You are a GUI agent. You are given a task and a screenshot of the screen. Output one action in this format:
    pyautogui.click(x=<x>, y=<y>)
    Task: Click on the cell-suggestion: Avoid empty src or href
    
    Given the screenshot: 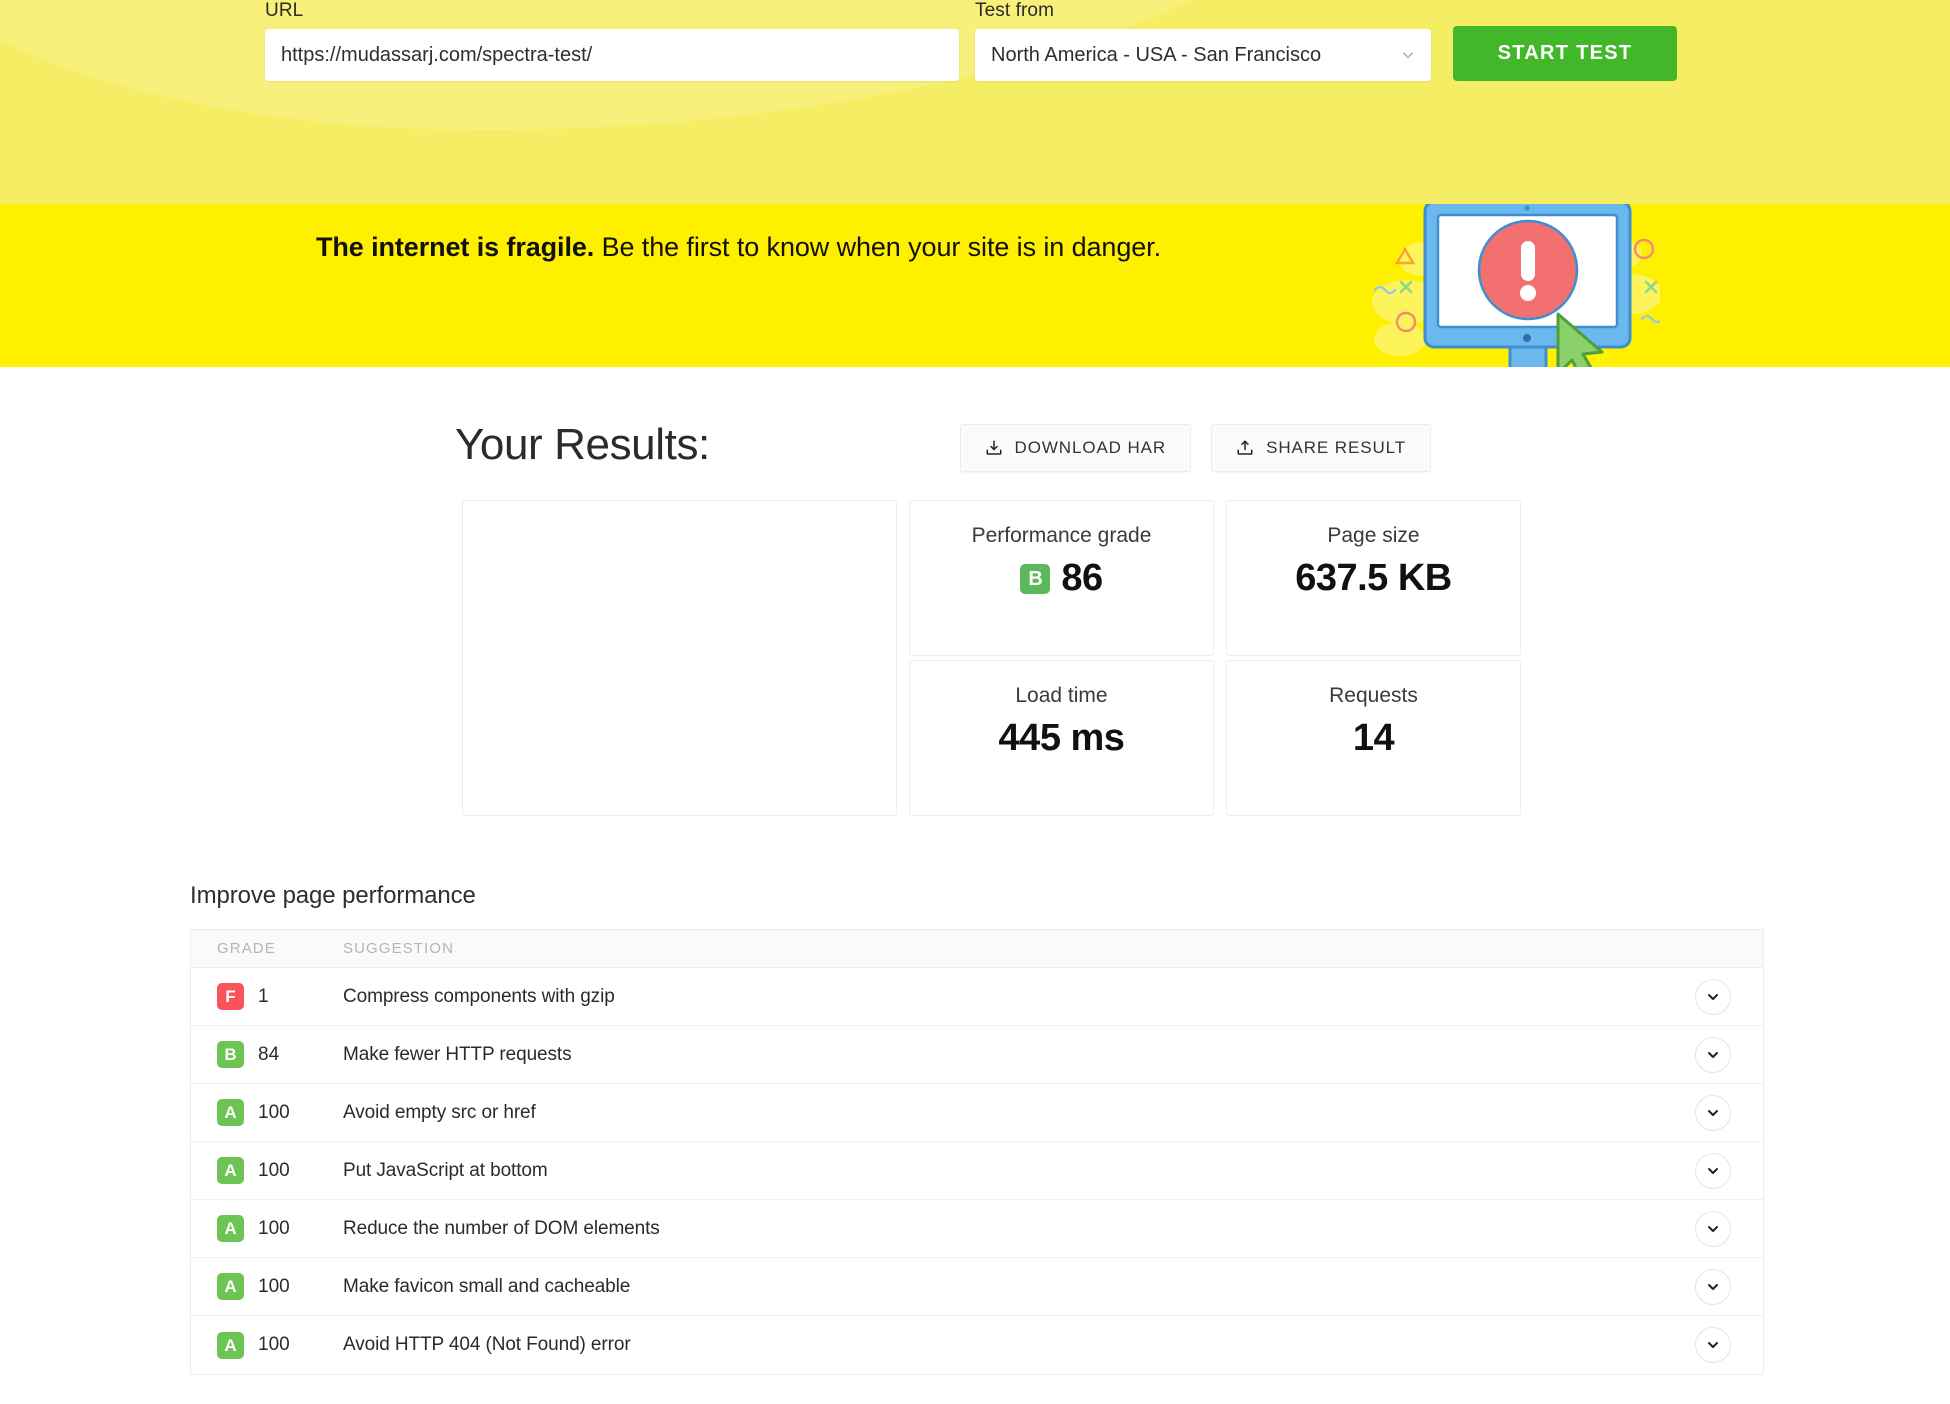 What is the action you would take?
    pyautogui.click(x=439, y=1112)
    